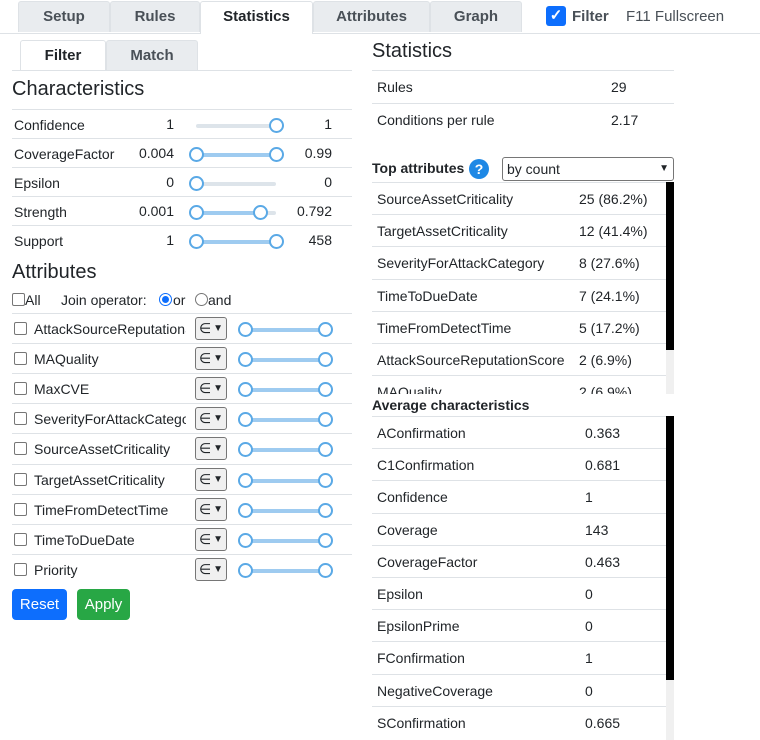 This screenshot has width=760, height=740. What do you see at coordinates (165, 299) in the screenshot?
I see `join-or-radio` at bounding box center [165, 299].